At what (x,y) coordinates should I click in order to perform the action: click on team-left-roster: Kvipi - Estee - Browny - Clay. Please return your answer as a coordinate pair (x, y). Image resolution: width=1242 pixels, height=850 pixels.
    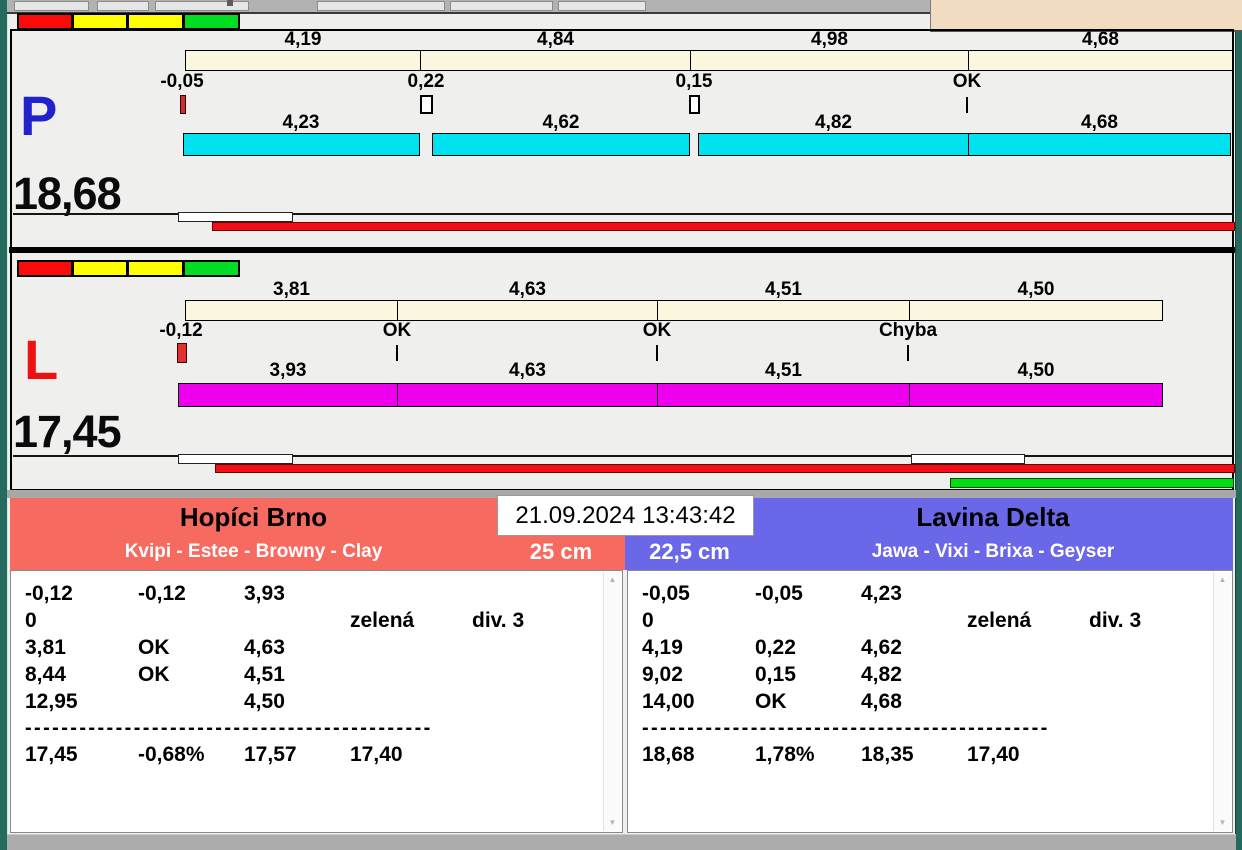
    Looking at the image, I should click on (253, 551).